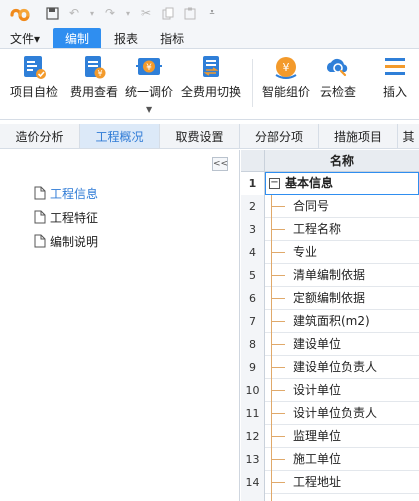 This screenshot has width=419, height=501. What do you see at coordinates (66, 193) in the screenshot?
I see `tree-item-project-info: 工程信息` at bounding box center [66, 193].